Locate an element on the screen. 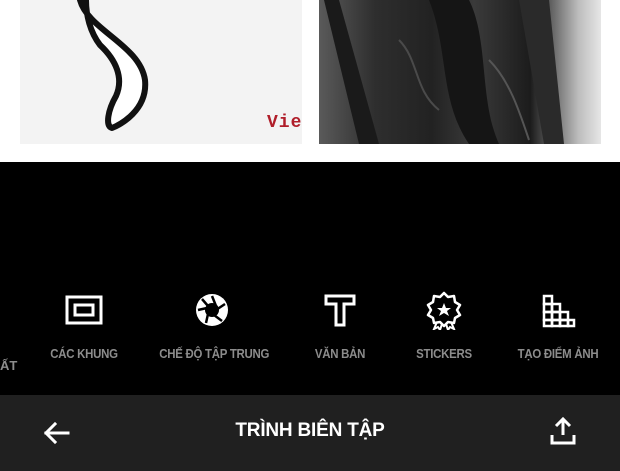 The image size is (620, 471). tool-pixelate: TẠO ĐIỂM ẢNH is located at coordinates (558, 325).